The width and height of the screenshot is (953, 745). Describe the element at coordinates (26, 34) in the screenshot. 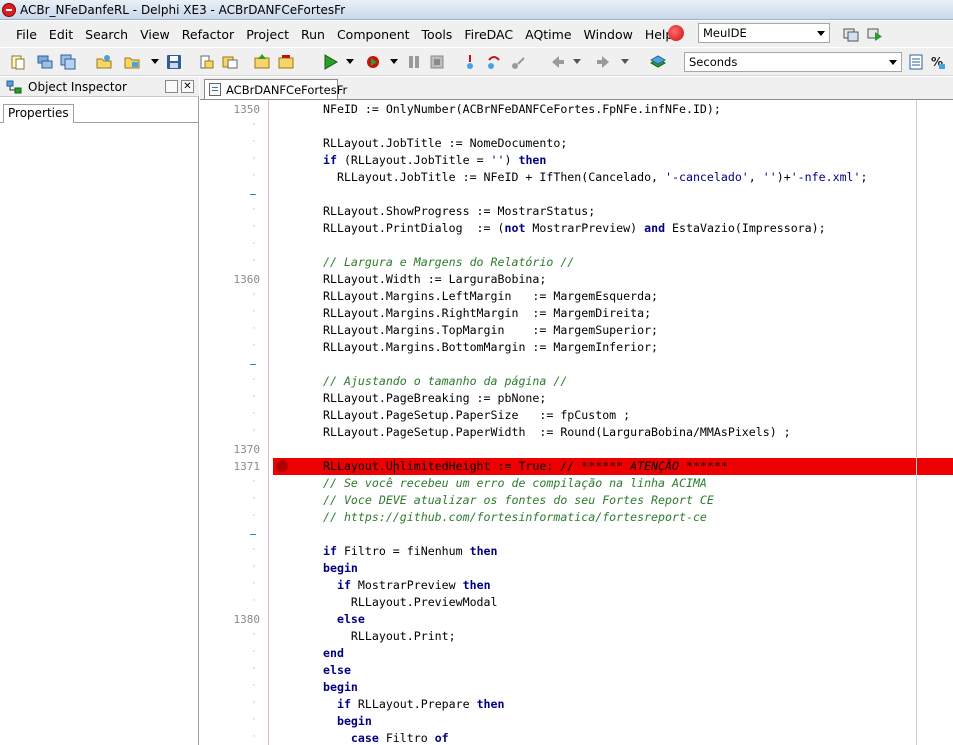

I see `menu-file: File` at that location.